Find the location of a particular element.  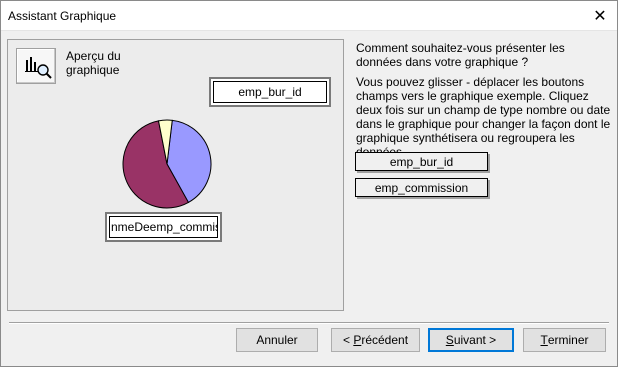

data-drop-field: nmeDeemp_commiss is located at coordinates (163, 227).